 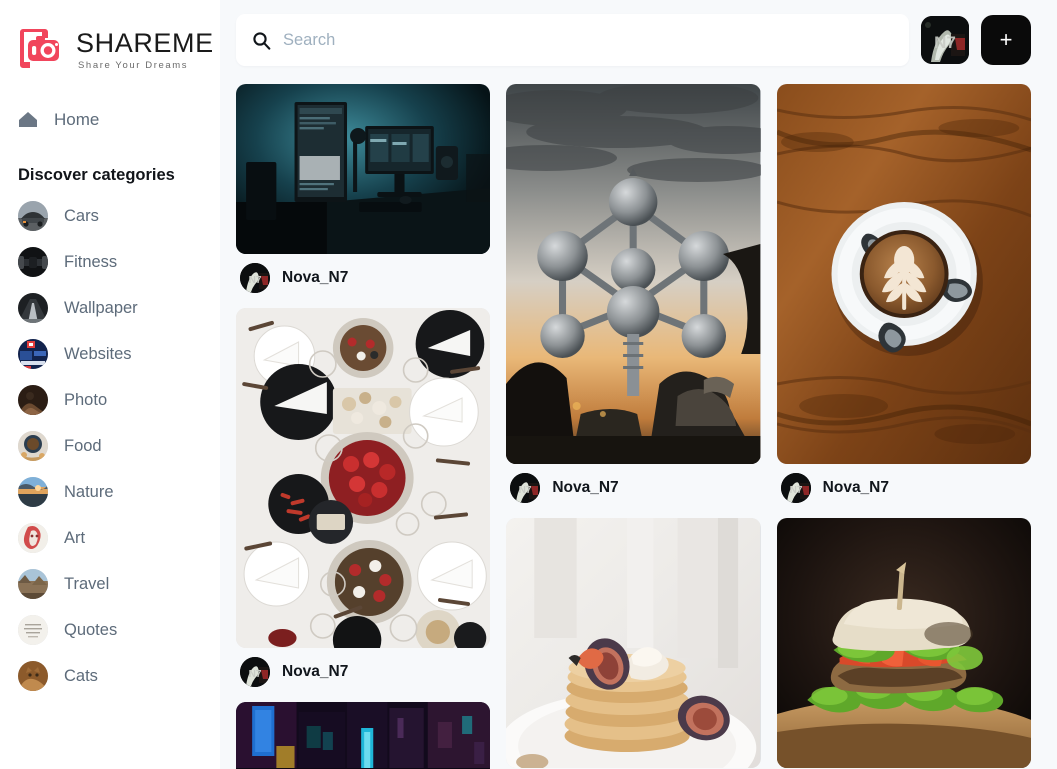 What do you see at coordinates (33, 676) in the screenshot?
I see `cats-thumb-icon` at bounding box center [33, 676].